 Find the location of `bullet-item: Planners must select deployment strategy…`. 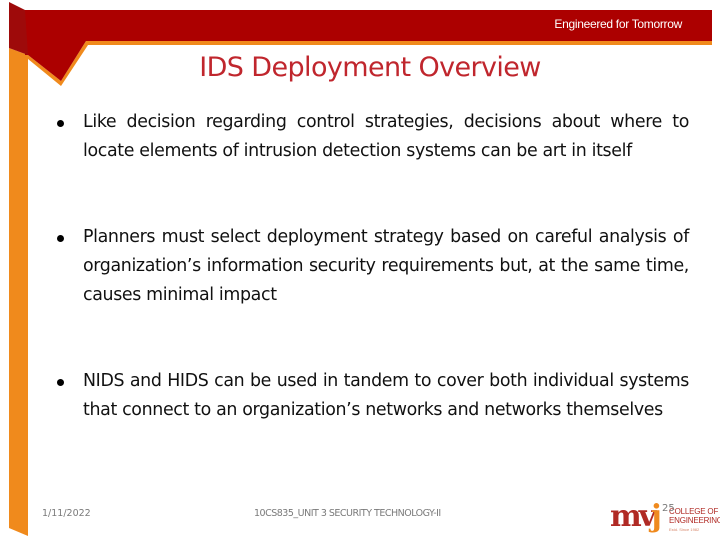

bullet-item: Planners must select deployment strategy… is located at coordinates (372, 266).